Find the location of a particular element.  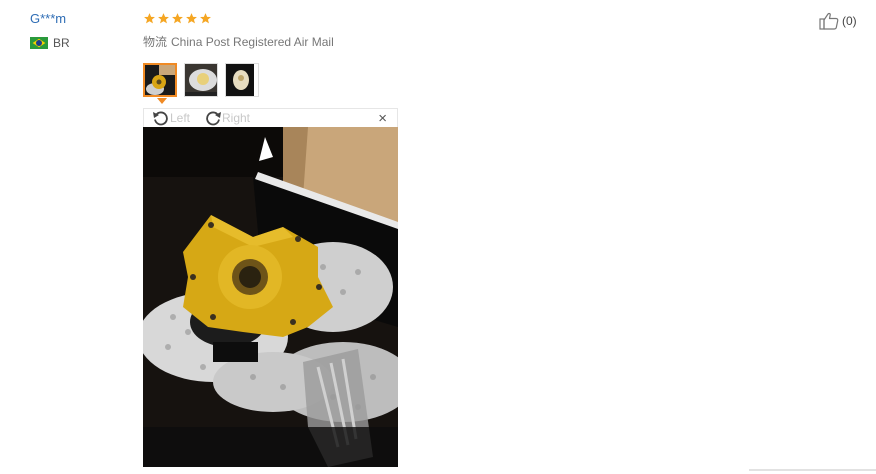

rotate-right-label: Right is located at coordinates (236, 118).